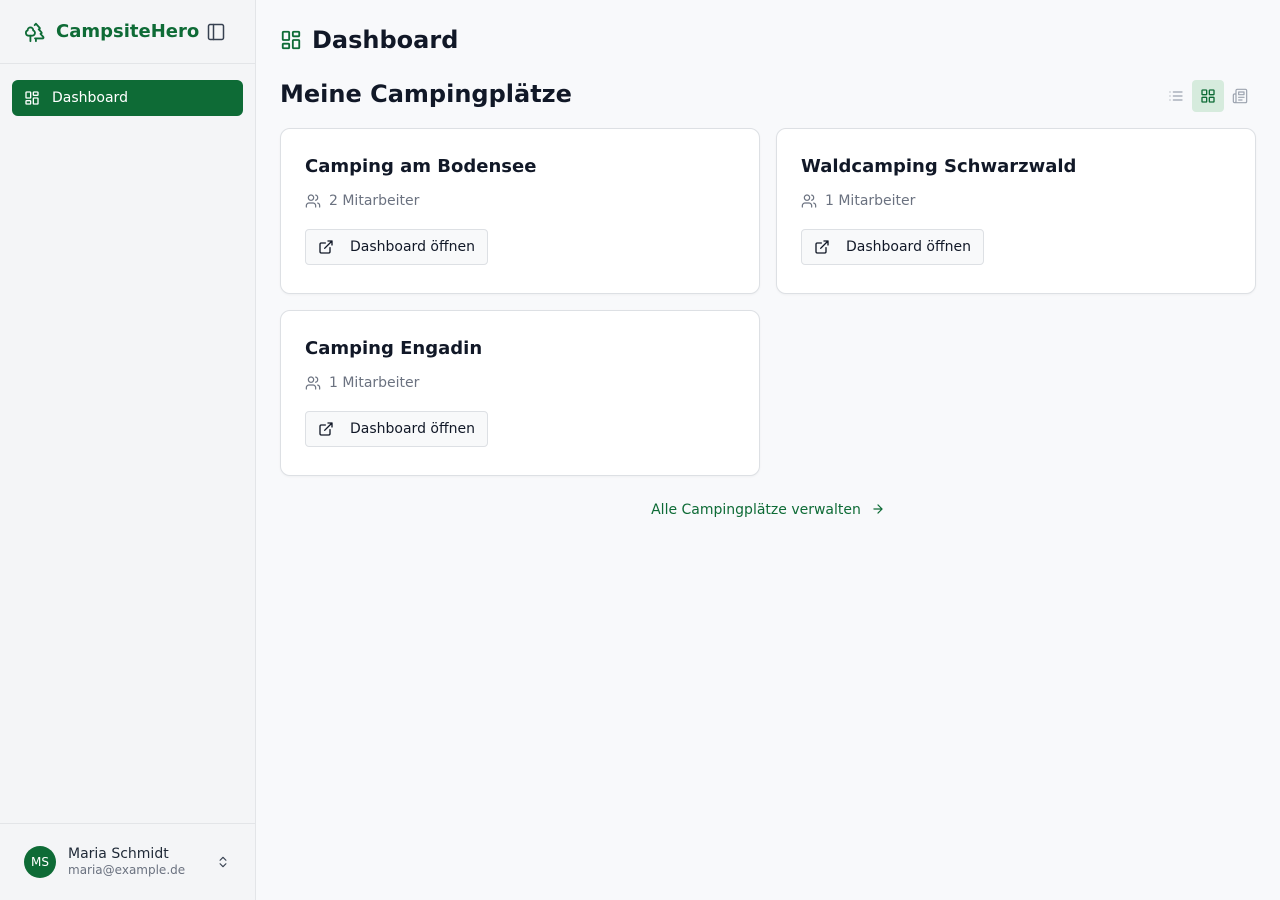 Image resolution: width=1280 pixels, height=900 pixels. I want to click on section-title: Meine Campingplätze, so click(426, 94).